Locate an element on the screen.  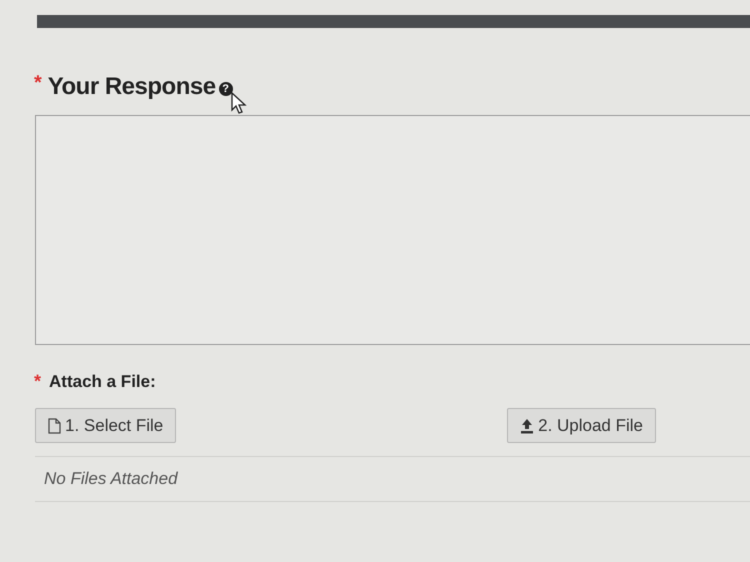
pointer-cursor-icon is located at coordinates (240, 103).